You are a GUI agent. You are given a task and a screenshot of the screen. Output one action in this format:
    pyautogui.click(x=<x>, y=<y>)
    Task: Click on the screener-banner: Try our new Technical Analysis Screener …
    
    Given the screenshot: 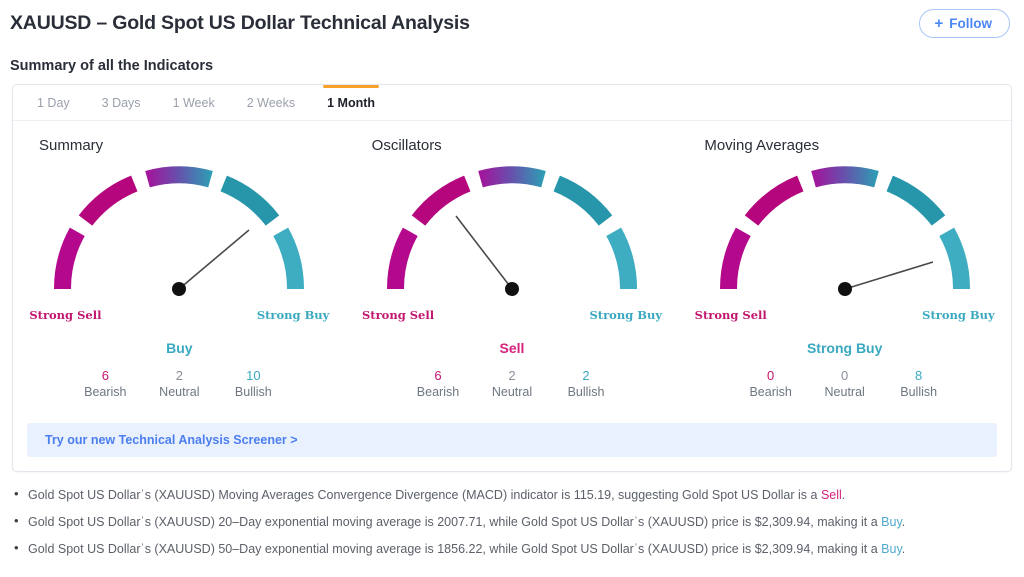 What is the action you would take?
    pyautogui.click(x=512, y=440)
    